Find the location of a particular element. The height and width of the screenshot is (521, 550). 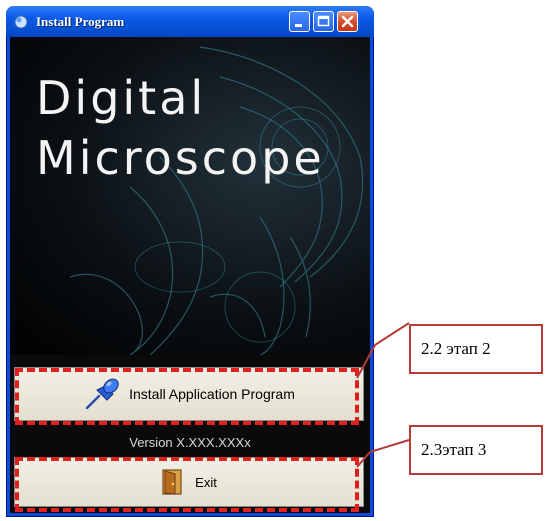

pushpin-icon is located at coordinates (102, 394).